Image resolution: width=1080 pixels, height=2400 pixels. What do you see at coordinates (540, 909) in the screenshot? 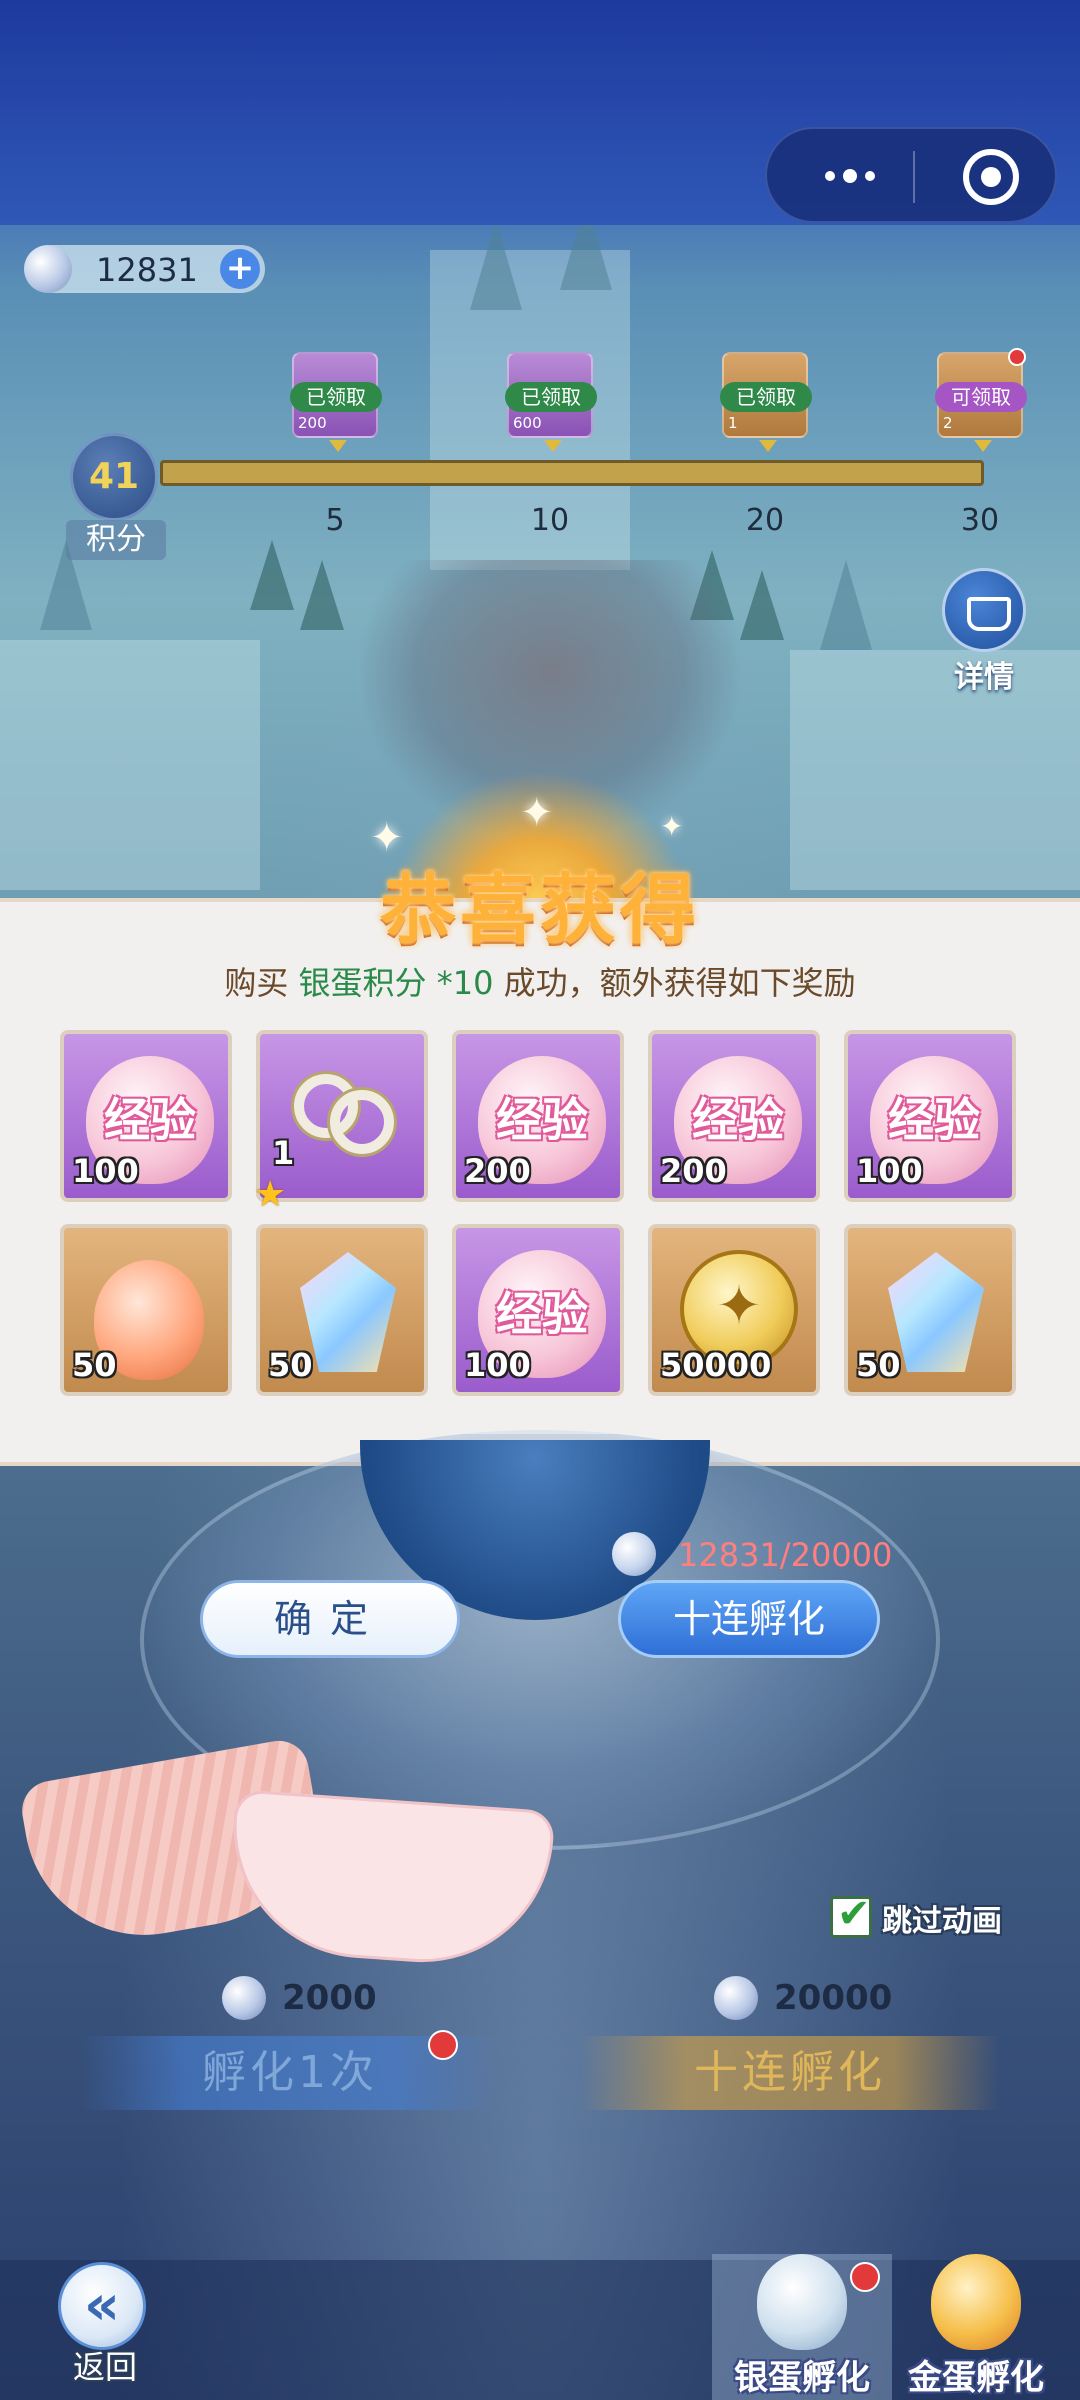
I see `popup-title: 恭喜获得` at bounding box center [540, 909].